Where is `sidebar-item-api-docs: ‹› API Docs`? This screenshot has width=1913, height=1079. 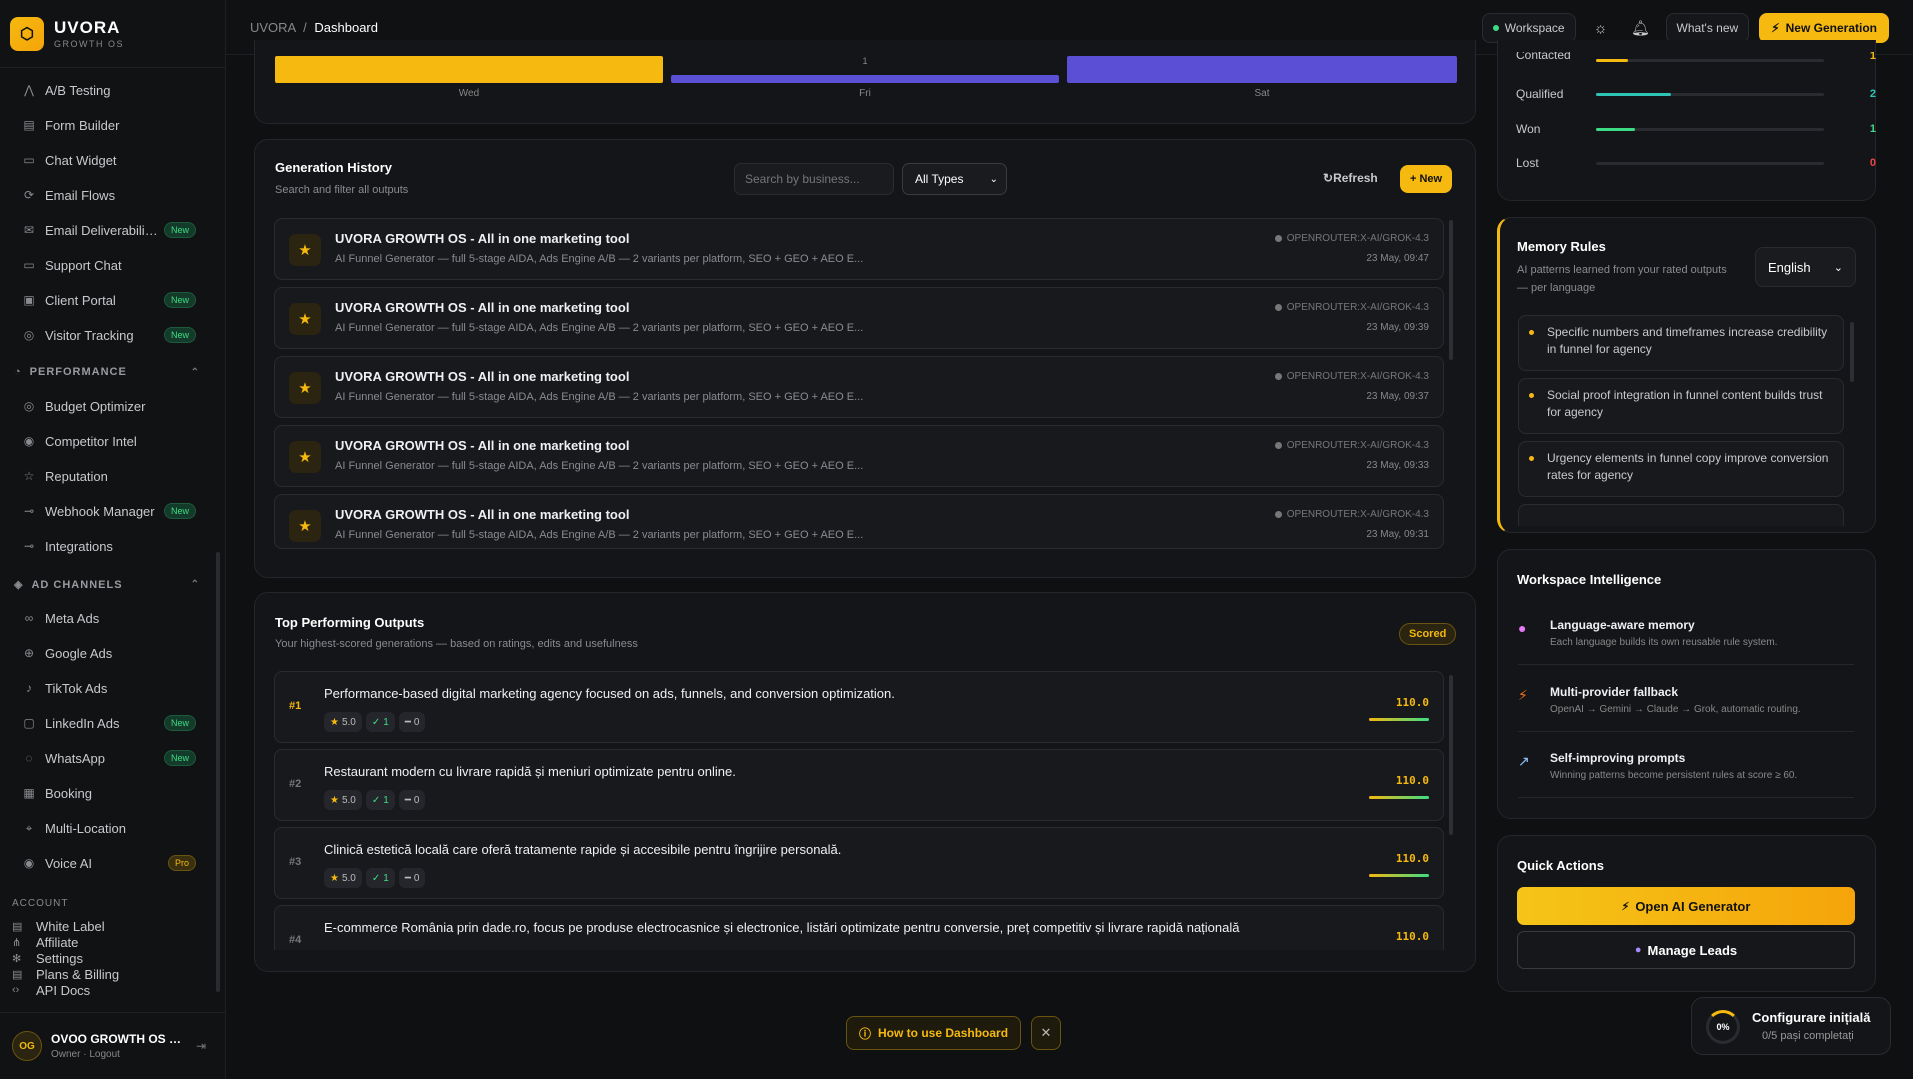 sidebar-item-api-docs: ‹› API Docs is located at coordinates (51, 990).